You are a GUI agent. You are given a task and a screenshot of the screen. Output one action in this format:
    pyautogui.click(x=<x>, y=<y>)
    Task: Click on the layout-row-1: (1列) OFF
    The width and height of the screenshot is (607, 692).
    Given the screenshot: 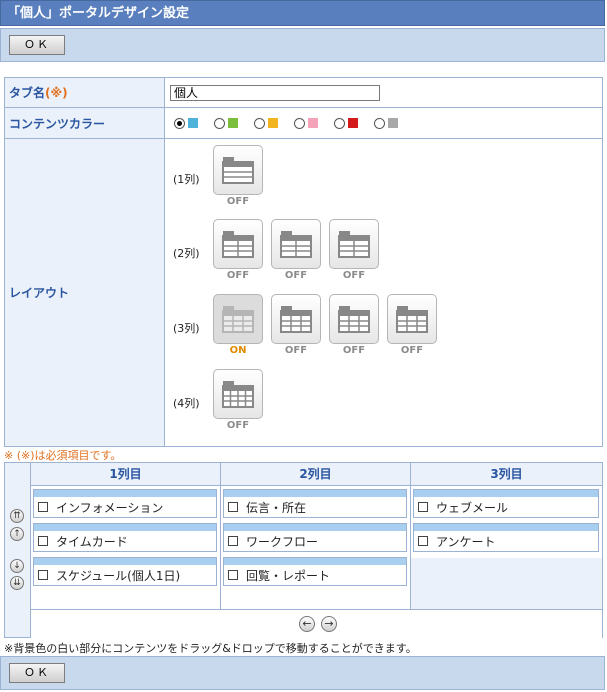 What is the action you would take?
    pyautogui.click(x=222, y=176)
    